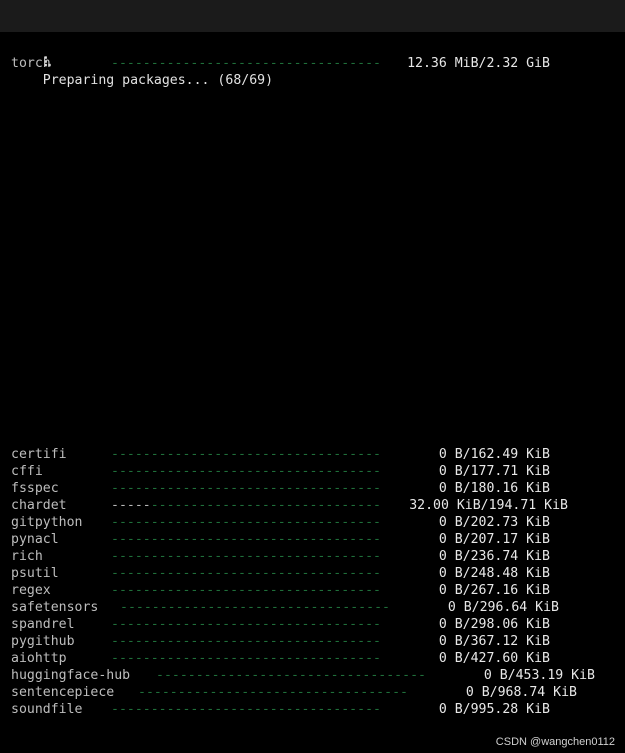 The width and height of the screenshot is (625, 753). I want to click on download-size: 0 B/427.60 KiB, so click(494, 658).